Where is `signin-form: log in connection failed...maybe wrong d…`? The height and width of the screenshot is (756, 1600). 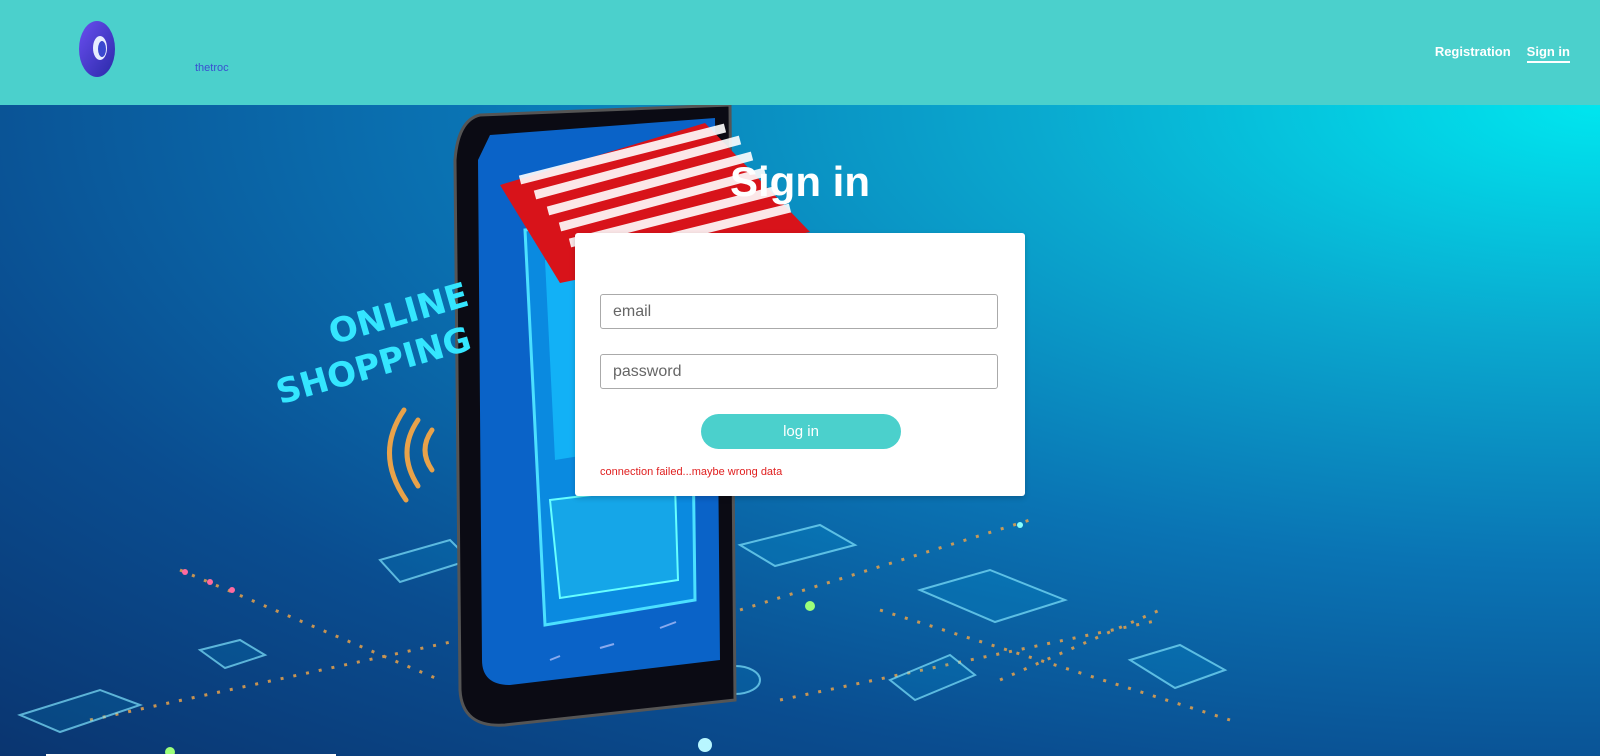 signin-form: log in connection failed...maybe wrong d… is located at coordinates (800, 364).